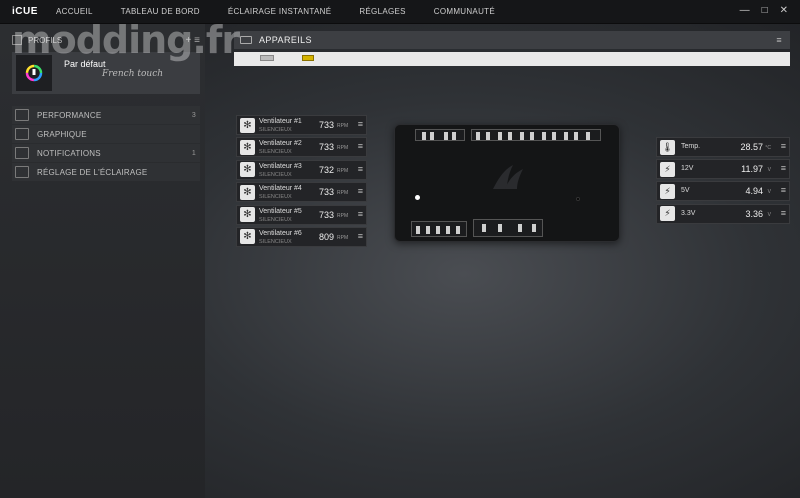 Image resolution: width=800 pixels, height=498 pixels. What do you see at coordinates (327, 169) in the screenshot?
I see `fan-rpm: 732` at bounding box center [327, 169].